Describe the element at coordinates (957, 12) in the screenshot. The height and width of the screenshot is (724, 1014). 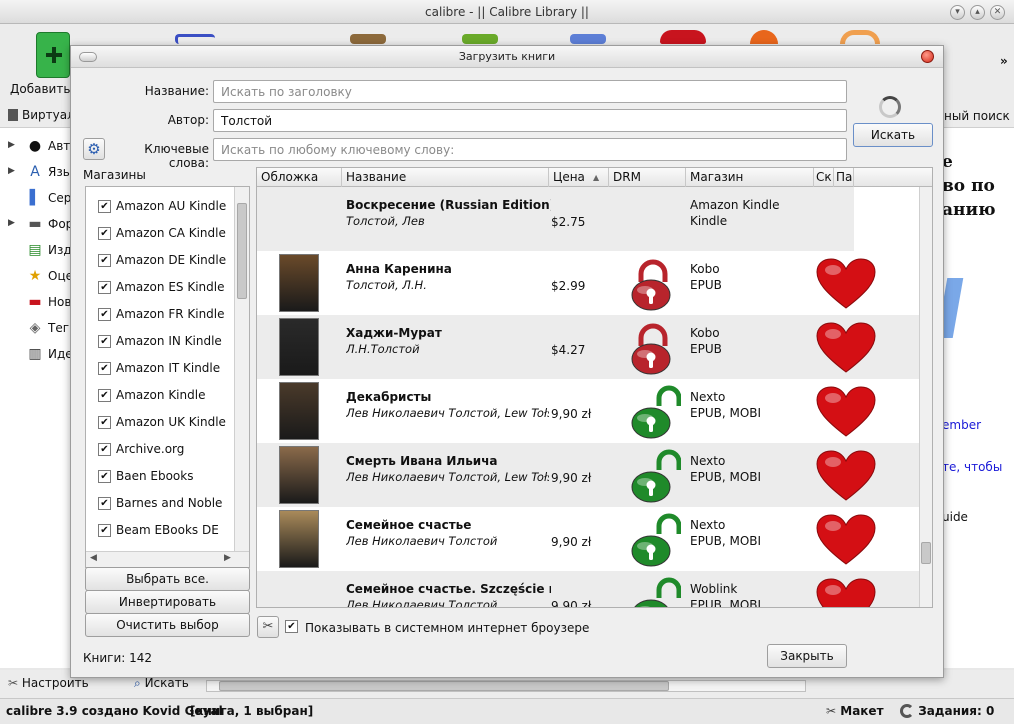
I see `minimize-button: ▾` at that location.